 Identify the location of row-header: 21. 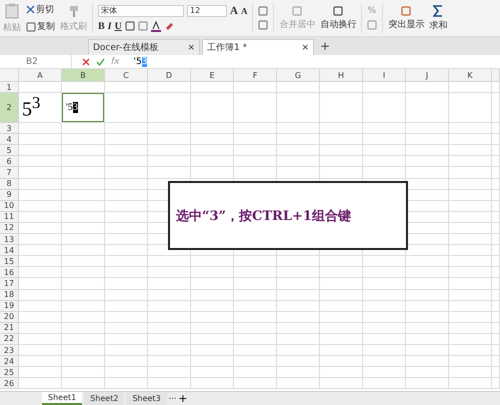
(9, 328).